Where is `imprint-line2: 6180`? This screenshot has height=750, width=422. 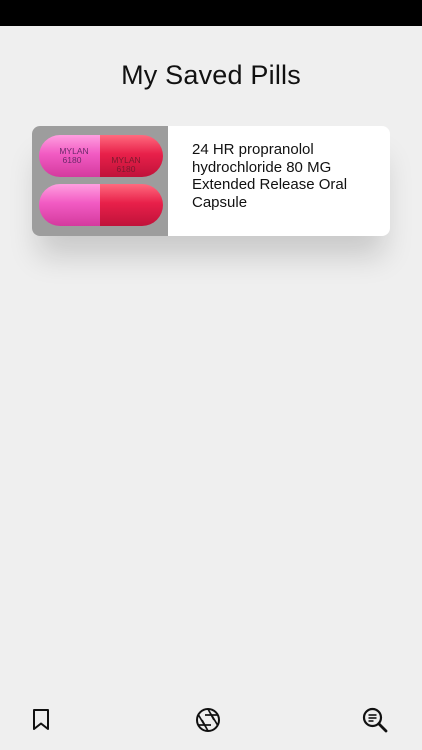 imprint-line2: 6180 is located at coordinates (72, 160).